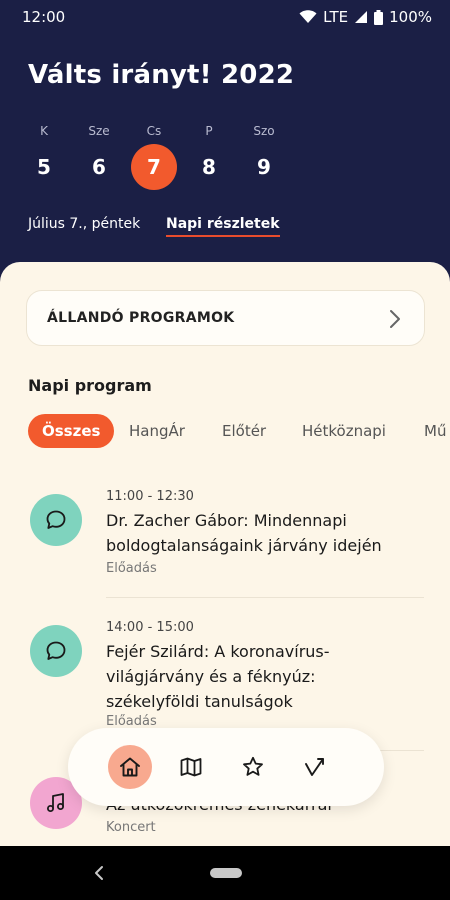 The width and height of the screenshot is (450, 900). I want to click on chevron-right-icon, so click(395, 319).